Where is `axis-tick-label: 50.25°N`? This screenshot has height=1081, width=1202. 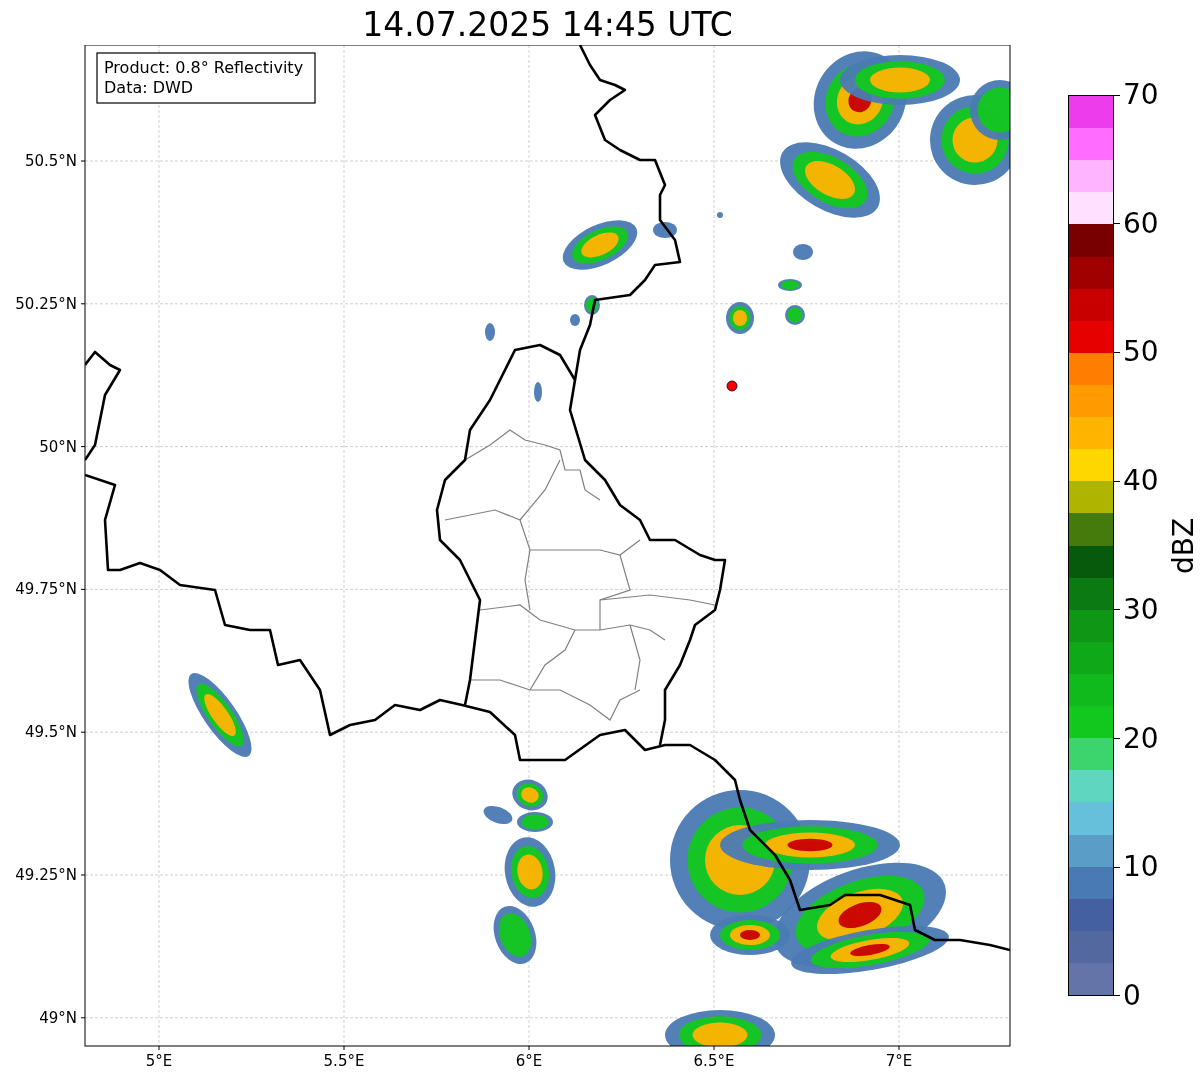
axis-tick-label: 50.25°N is located at coordinates (46, 303).